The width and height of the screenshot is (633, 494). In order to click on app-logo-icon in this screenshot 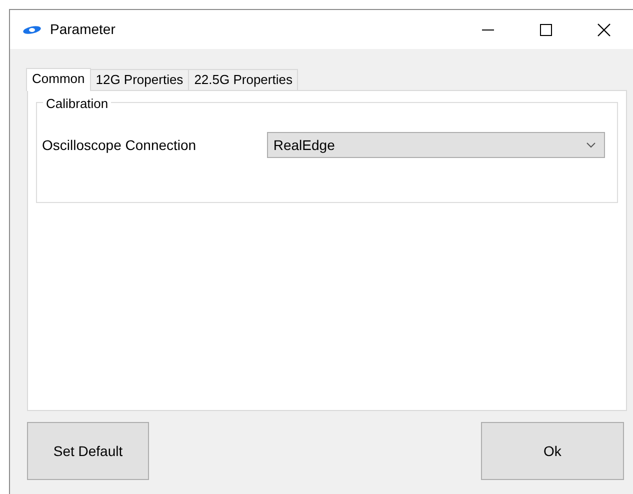, I will do `click(32, 29)`.